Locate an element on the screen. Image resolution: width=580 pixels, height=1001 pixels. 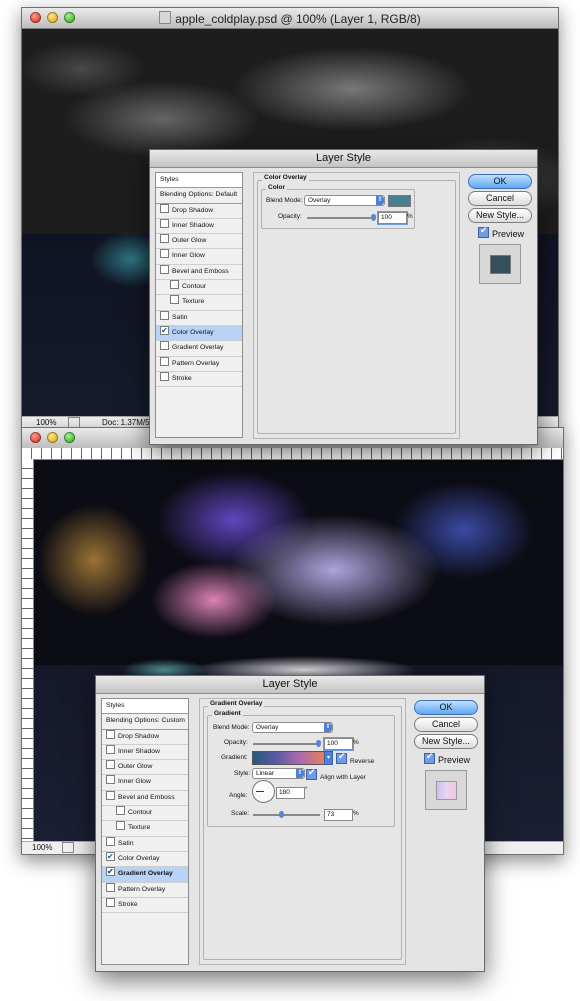
reverse-checkbox is located at coordinates (341, 757).